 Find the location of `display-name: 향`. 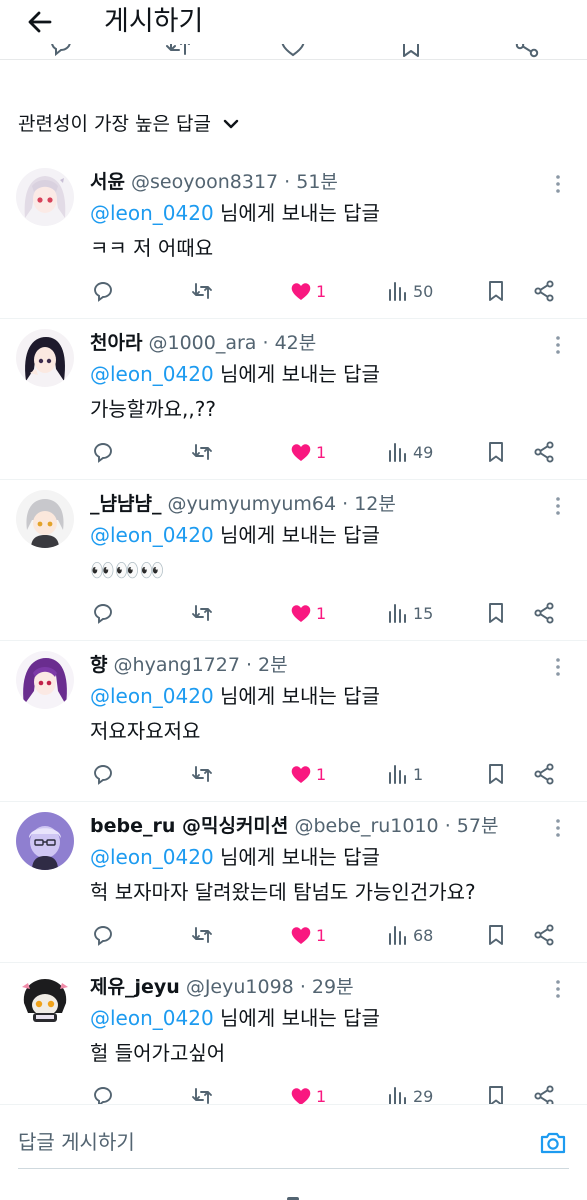

display-name: 향 is located at coordinates (98, 665).